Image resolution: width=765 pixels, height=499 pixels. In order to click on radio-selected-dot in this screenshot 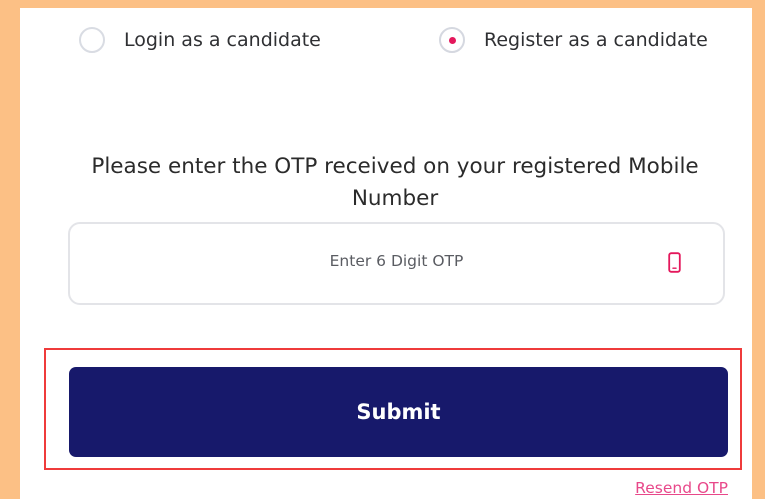, I will do `click(452, 40)`.